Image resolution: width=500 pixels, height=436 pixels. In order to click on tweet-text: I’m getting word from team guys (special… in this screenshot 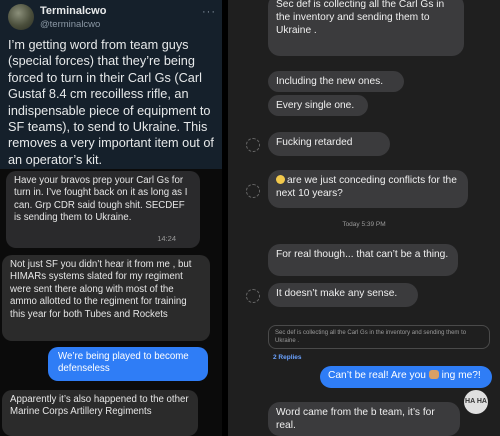, I will do `click(111, 102)`.